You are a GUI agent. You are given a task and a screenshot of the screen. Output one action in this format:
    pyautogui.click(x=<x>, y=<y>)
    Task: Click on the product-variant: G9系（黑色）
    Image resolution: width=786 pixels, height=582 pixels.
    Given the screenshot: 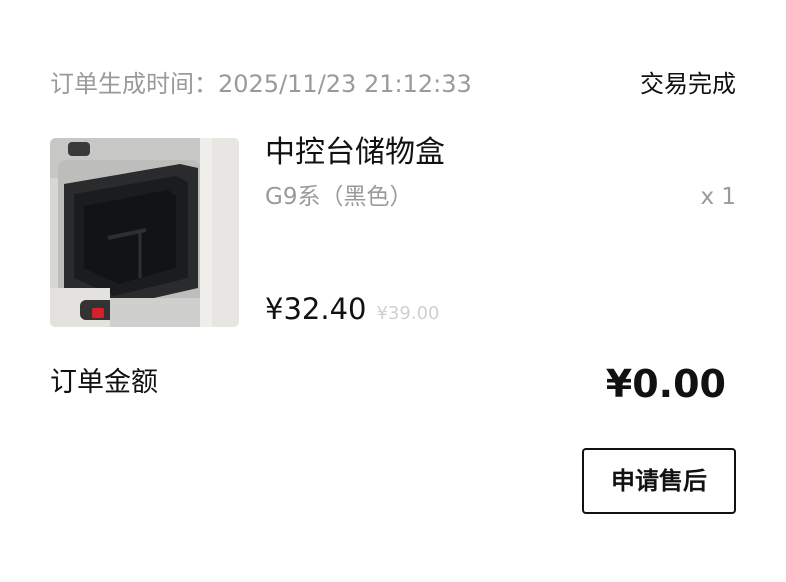 What is the action you would take?
    pyautogui.click(x=339, y=197)
    